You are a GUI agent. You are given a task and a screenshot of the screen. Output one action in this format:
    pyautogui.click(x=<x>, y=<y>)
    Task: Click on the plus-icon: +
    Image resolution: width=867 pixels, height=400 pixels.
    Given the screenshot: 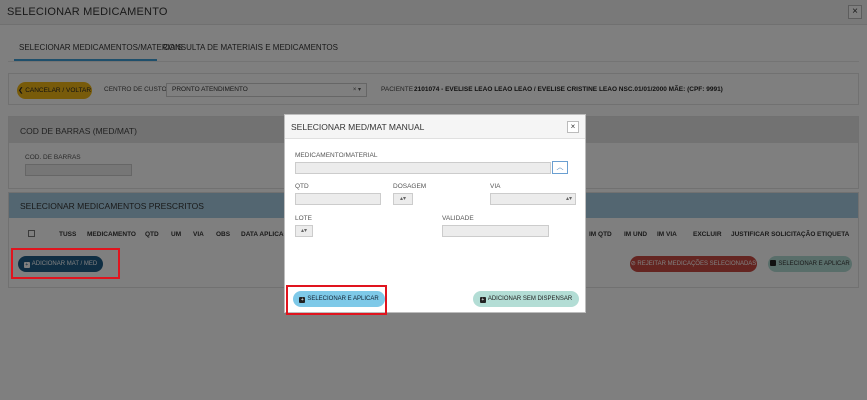 What is the action you would take?
    pyautogui.click(x=482, y=300)
    